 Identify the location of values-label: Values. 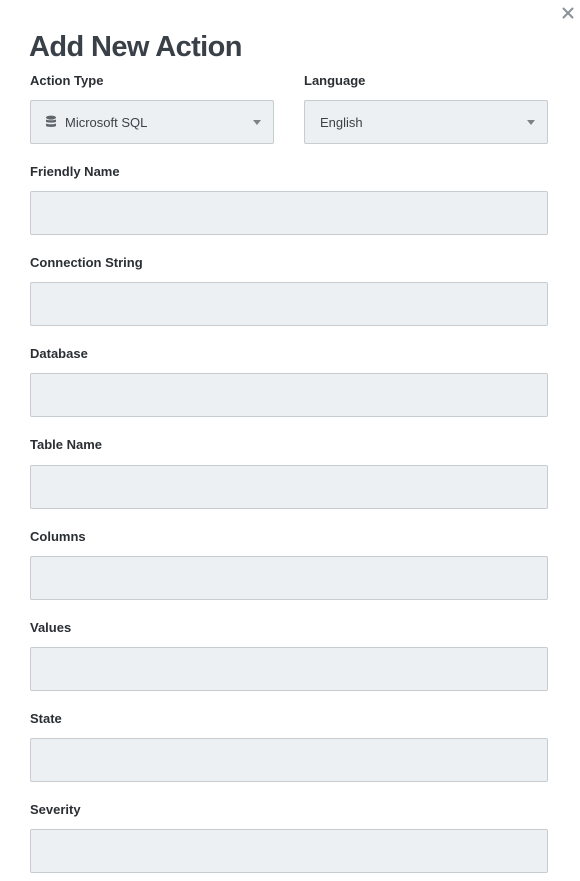
(51, 627).